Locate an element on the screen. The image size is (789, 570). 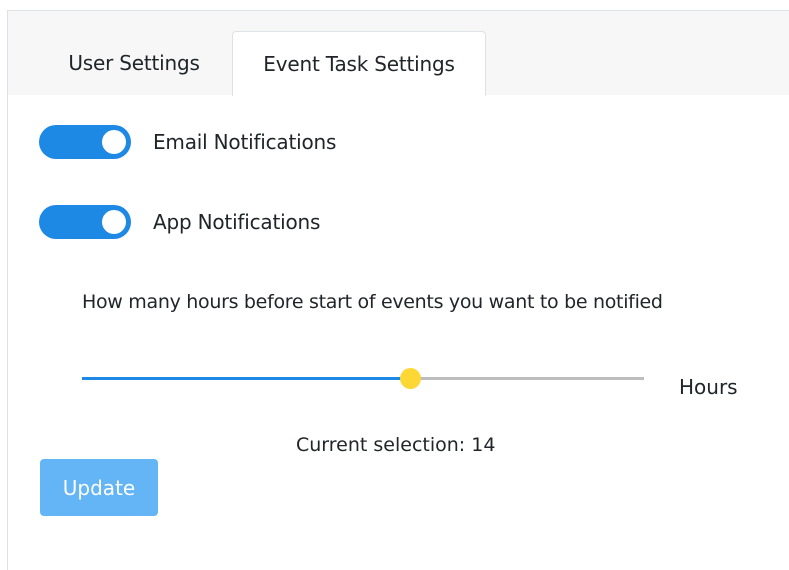
tab-event-task-settings: Event Task Settings is located at coordinates (359, 63).